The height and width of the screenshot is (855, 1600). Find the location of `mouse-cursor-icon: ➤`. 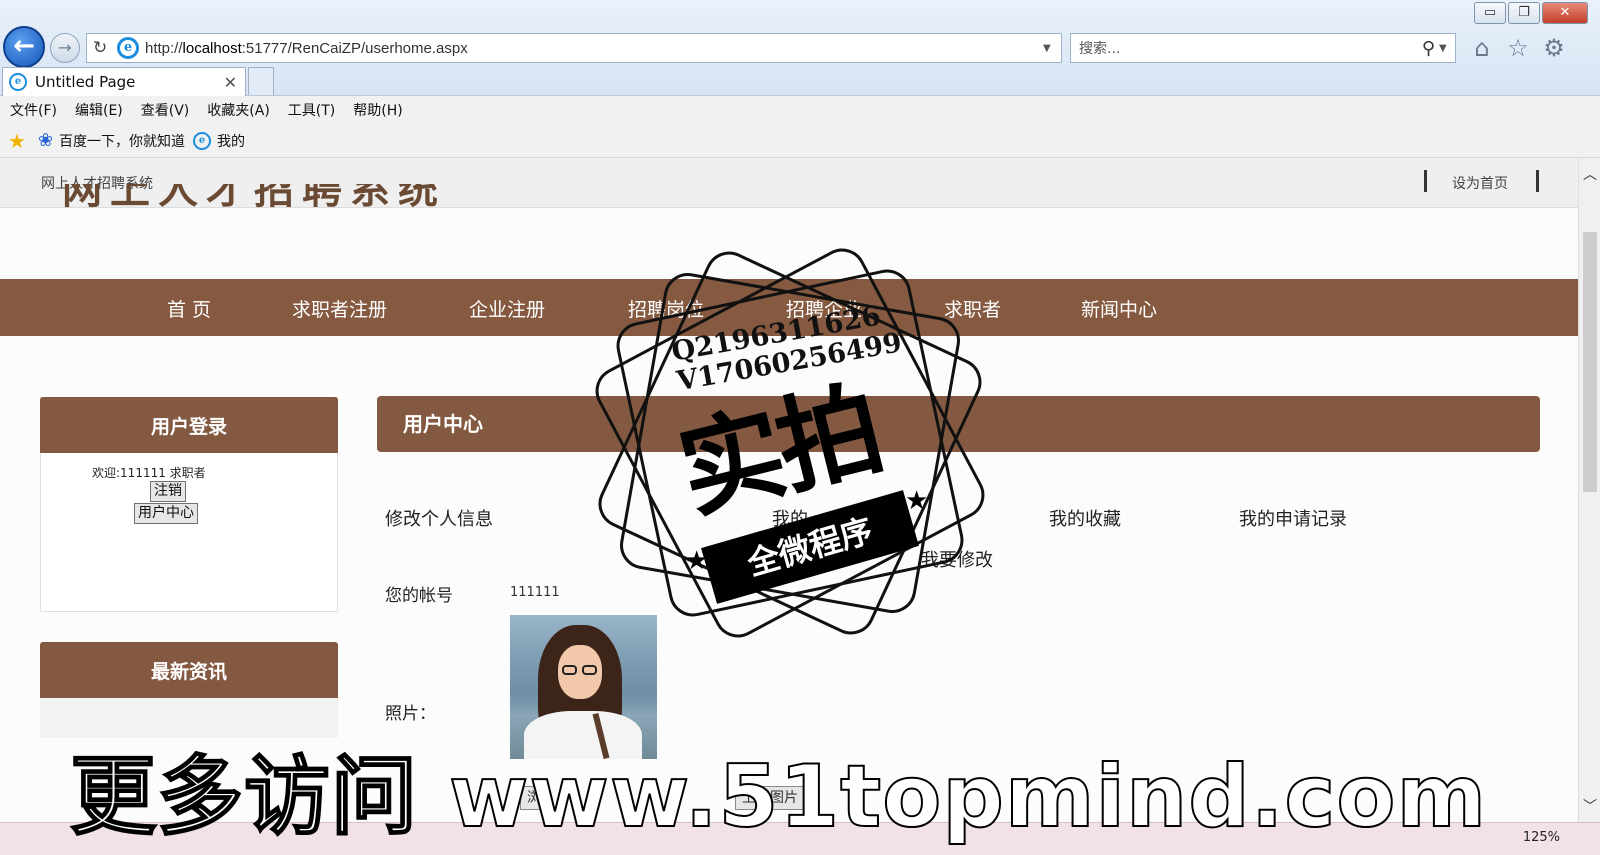

mouse-cursor-icon: ➤ is located at coordinates (738, 557).